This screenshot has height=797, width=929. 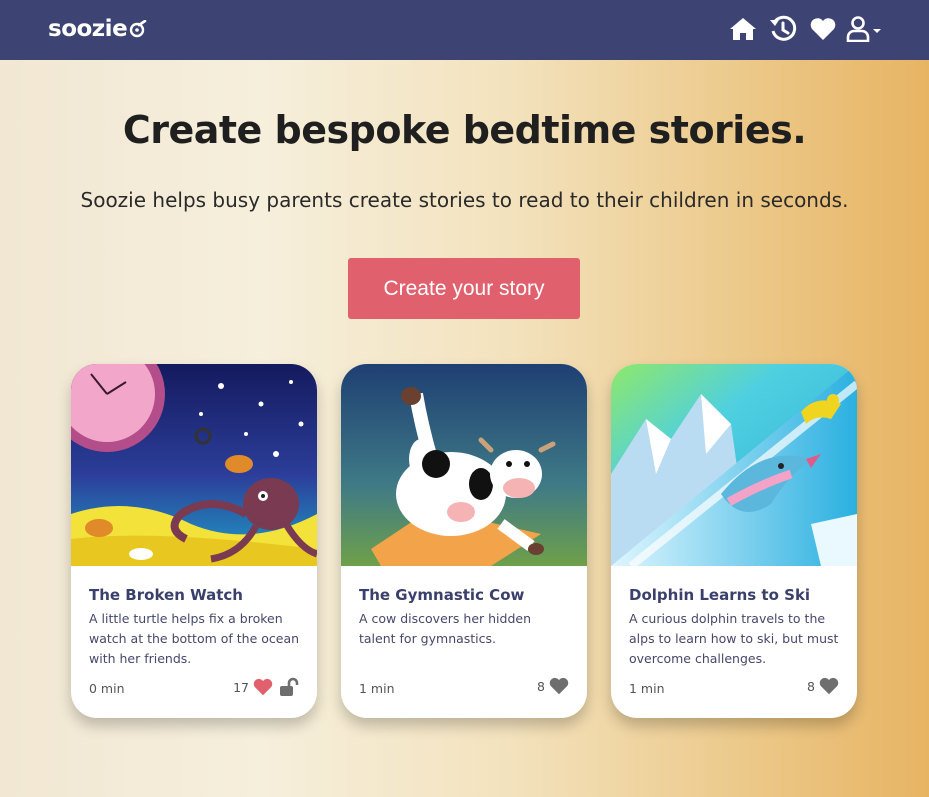 I want to click on story-title: Dolphin Learns to Ski, so click(x=720, y=595).